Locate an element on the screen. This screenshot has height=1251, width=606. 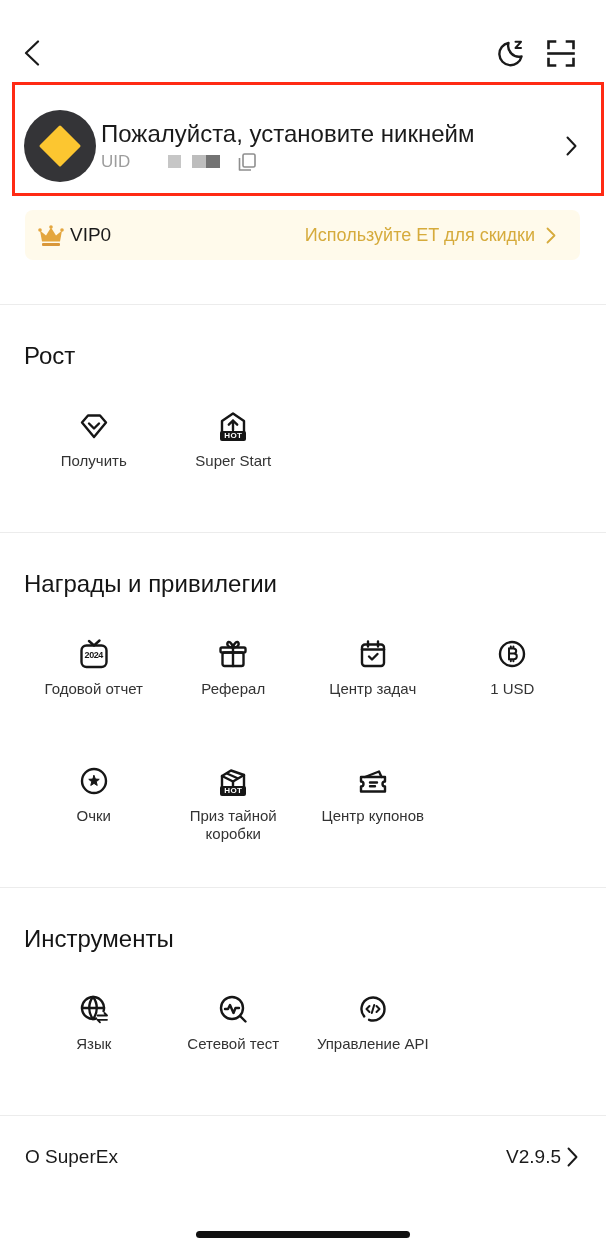
section-title: Награды и привилегии is located at coordinates (150, 584).